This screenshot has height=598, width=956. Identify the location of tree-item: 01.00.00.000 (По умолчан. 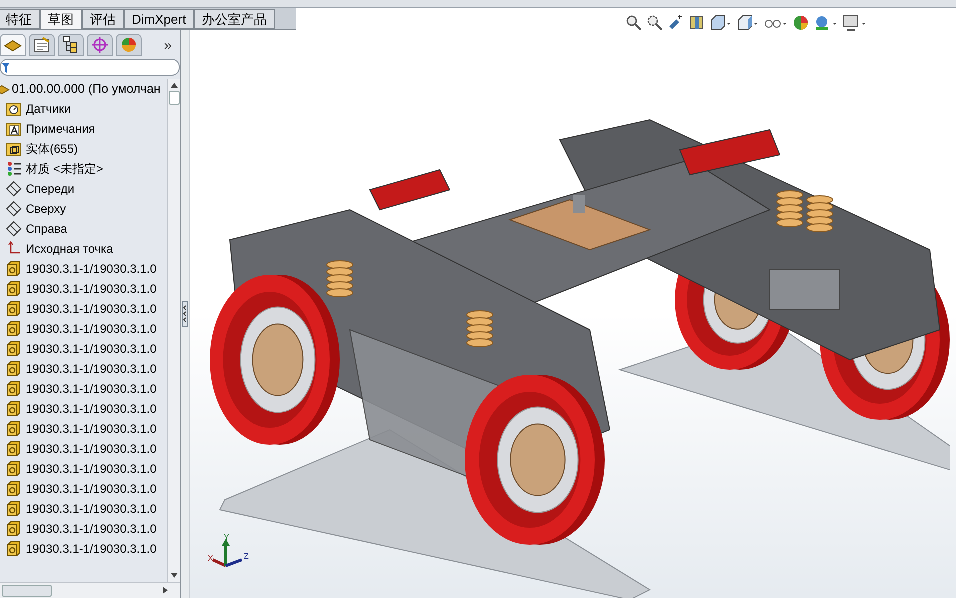
(83, 89).